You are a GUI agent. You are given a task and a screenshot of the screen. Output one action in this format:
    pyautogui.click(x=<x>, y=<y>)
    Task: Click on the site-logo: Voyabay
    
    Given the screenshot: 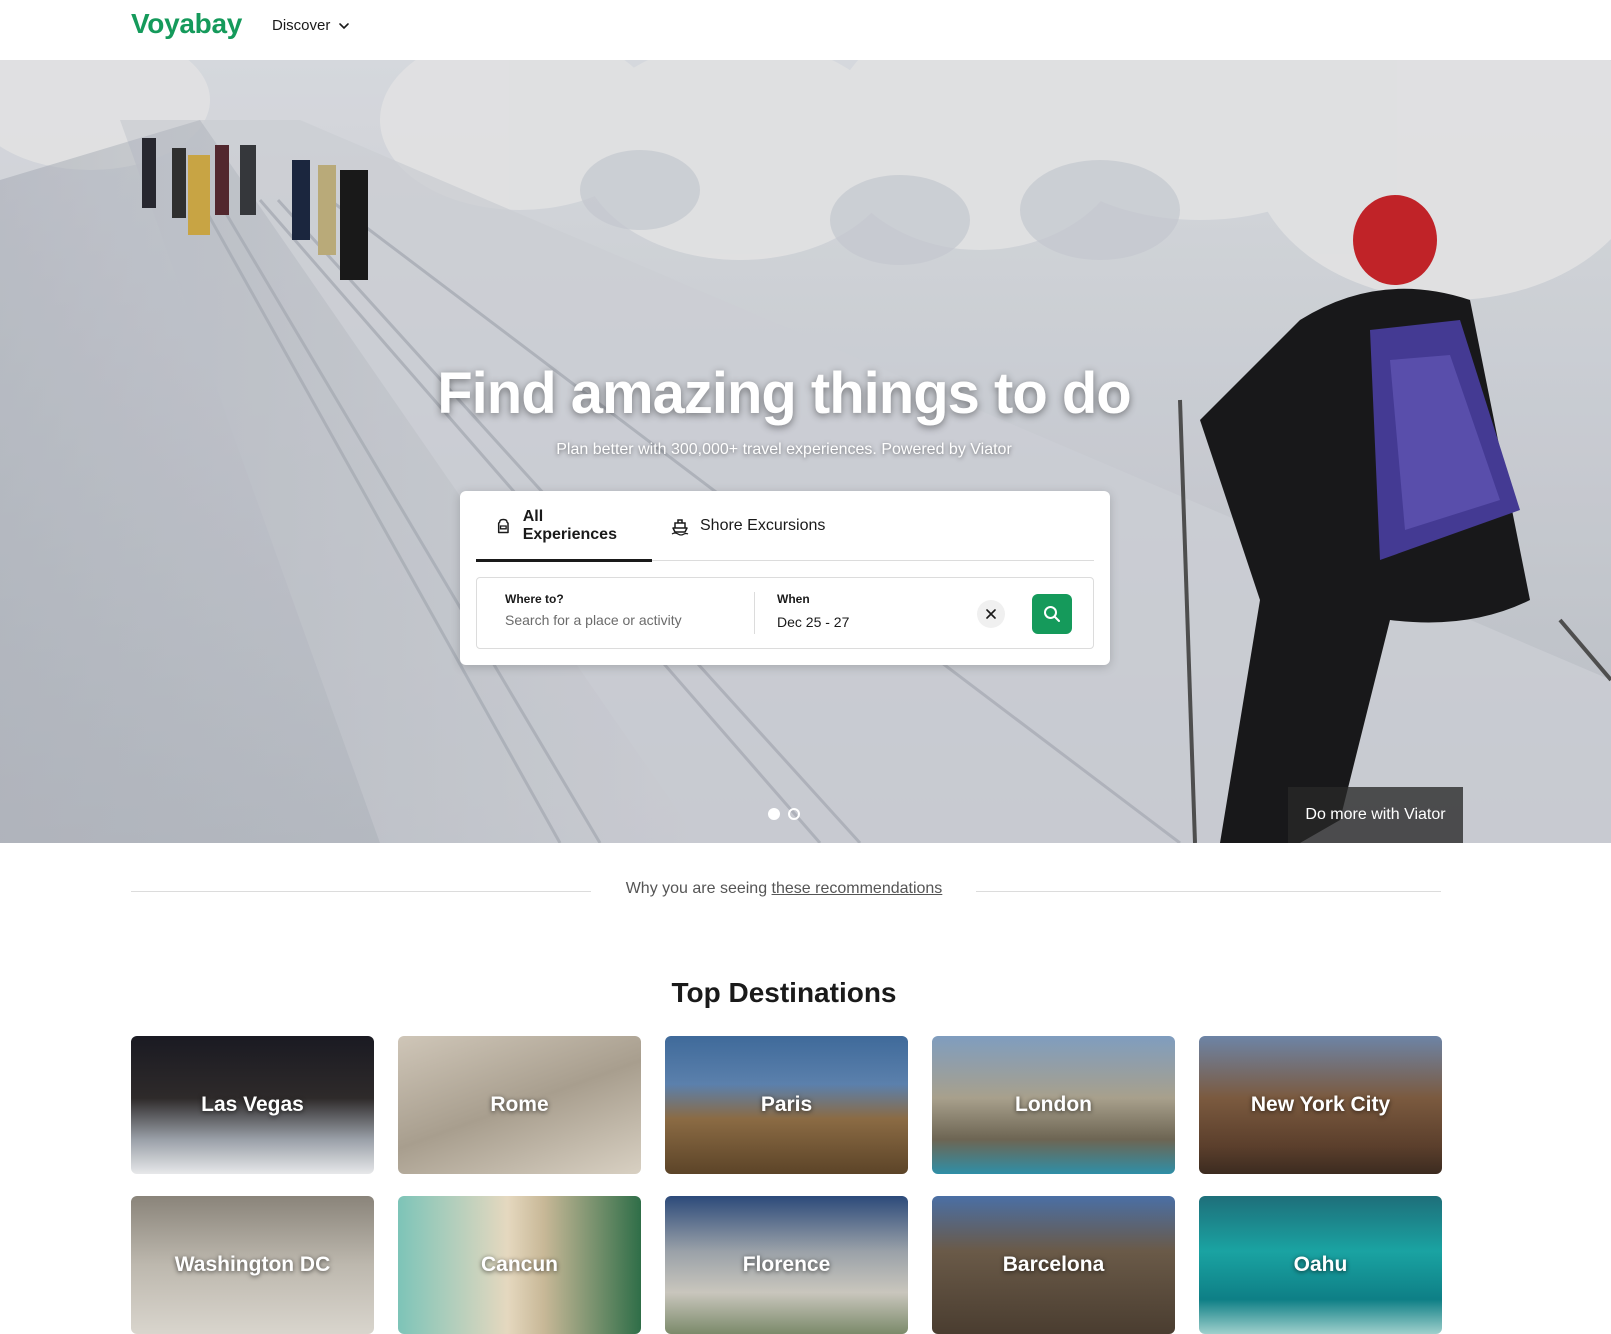 What is the action you would take?
    pyautogui.click(x=186, y=24)
    